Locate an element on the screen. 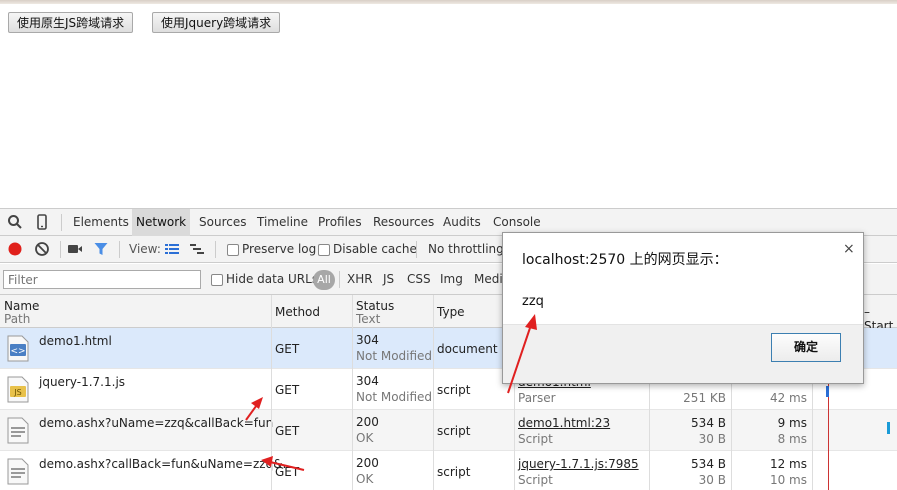 The height and width of the screenshot is (490, 897). filter-type-xhr: XHR is located at coordinates (360, 279).